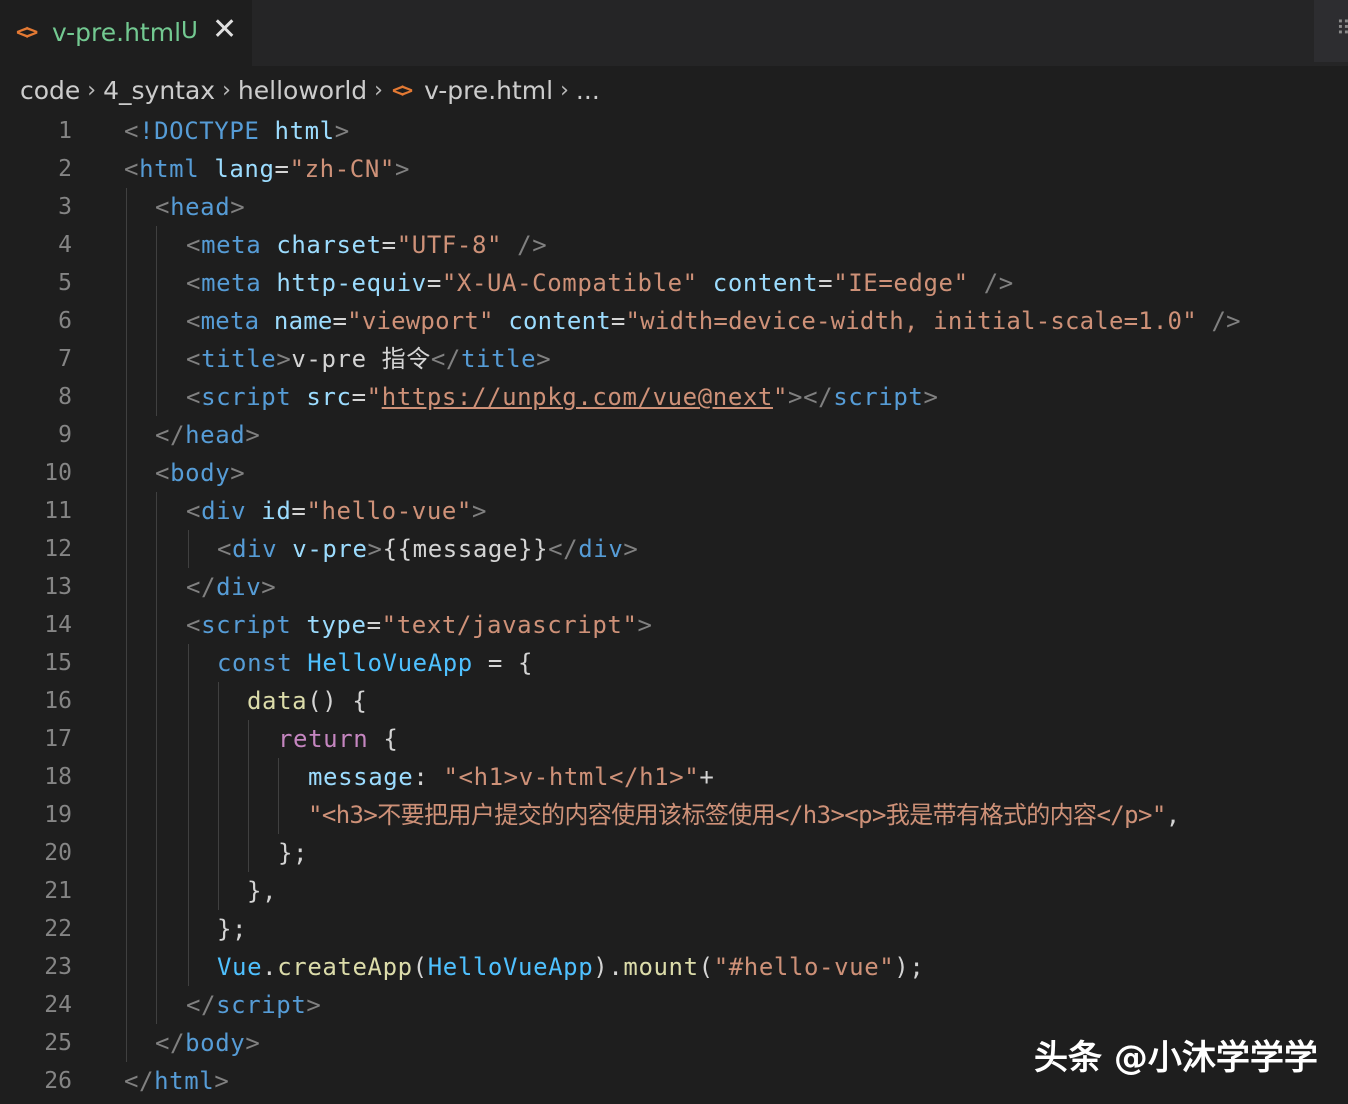 This screenshot has width=1348, height=1104. Describe the element at coordinates (65, 245) in the screenshot. I see `line-number: 4` at that location.